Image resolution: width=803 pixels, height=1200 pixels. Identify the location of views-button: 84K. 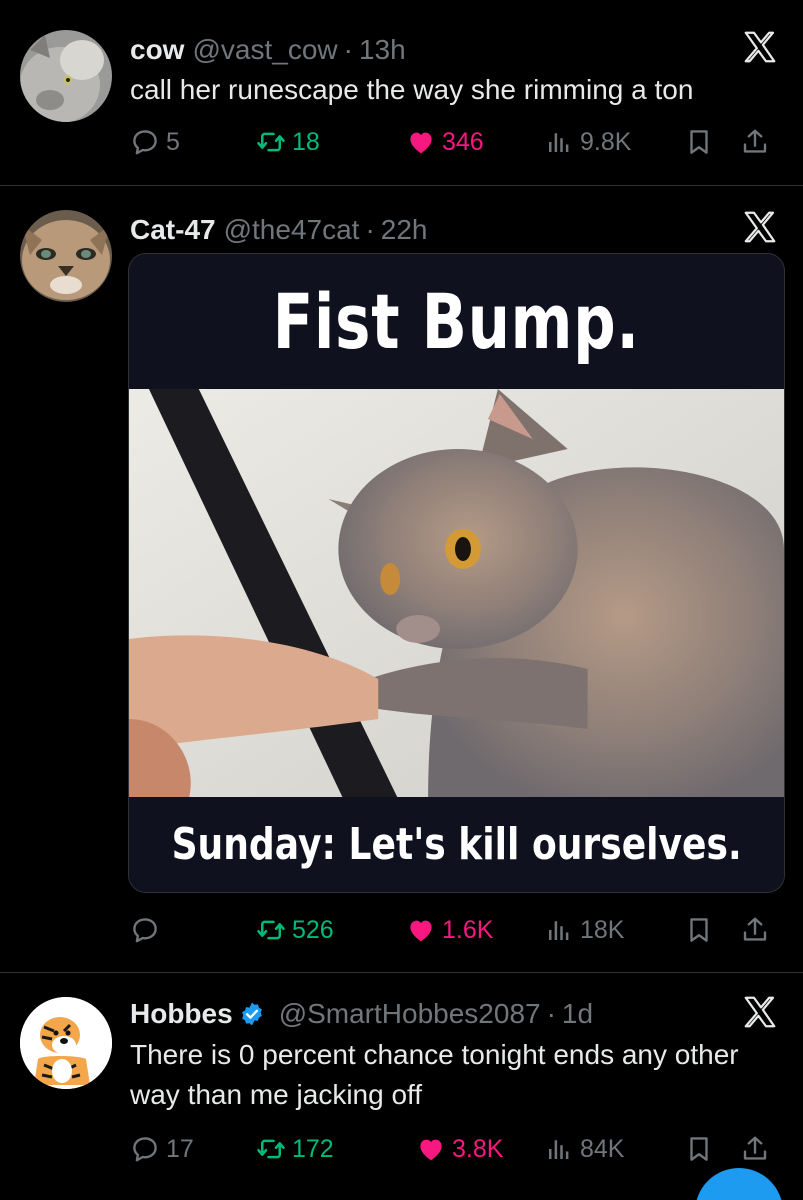
(584, 1149).